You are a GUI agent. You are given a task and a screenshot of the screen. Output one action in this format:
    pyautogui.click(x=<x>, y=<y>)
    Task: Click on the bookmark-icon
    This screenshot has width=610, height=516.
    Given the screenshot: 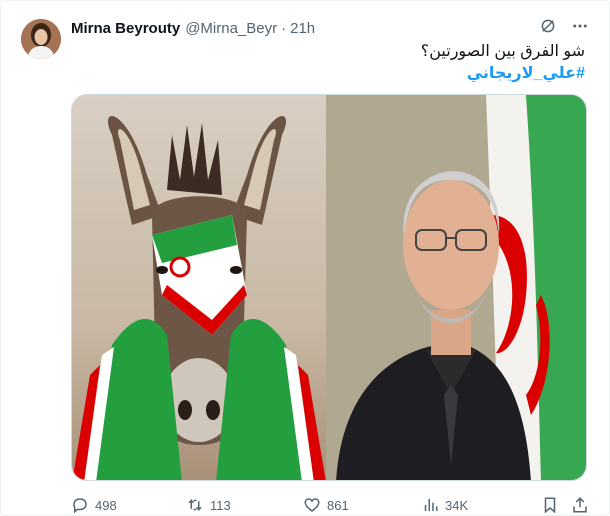 What is the action you would take?
    pyautogui.click(x=550, y=505)
    